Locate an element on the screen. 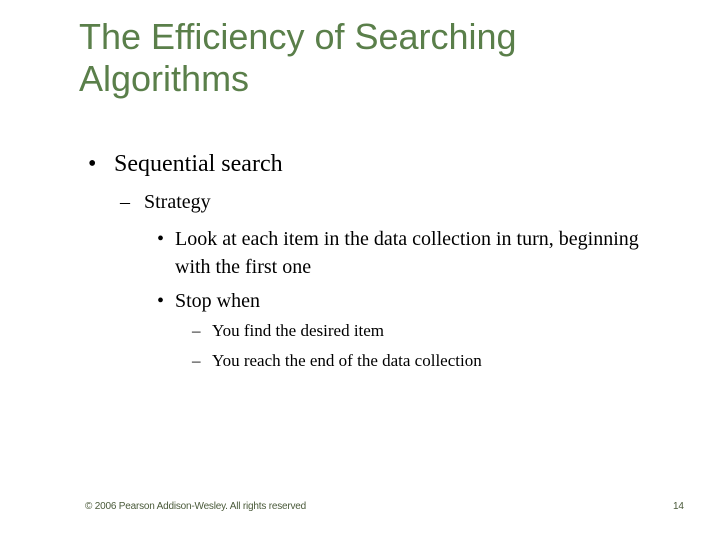 This screenshot has height=540, width=720. slide-title: The Efficiency of Searching Algorithms is located at coordinates (298, 57).